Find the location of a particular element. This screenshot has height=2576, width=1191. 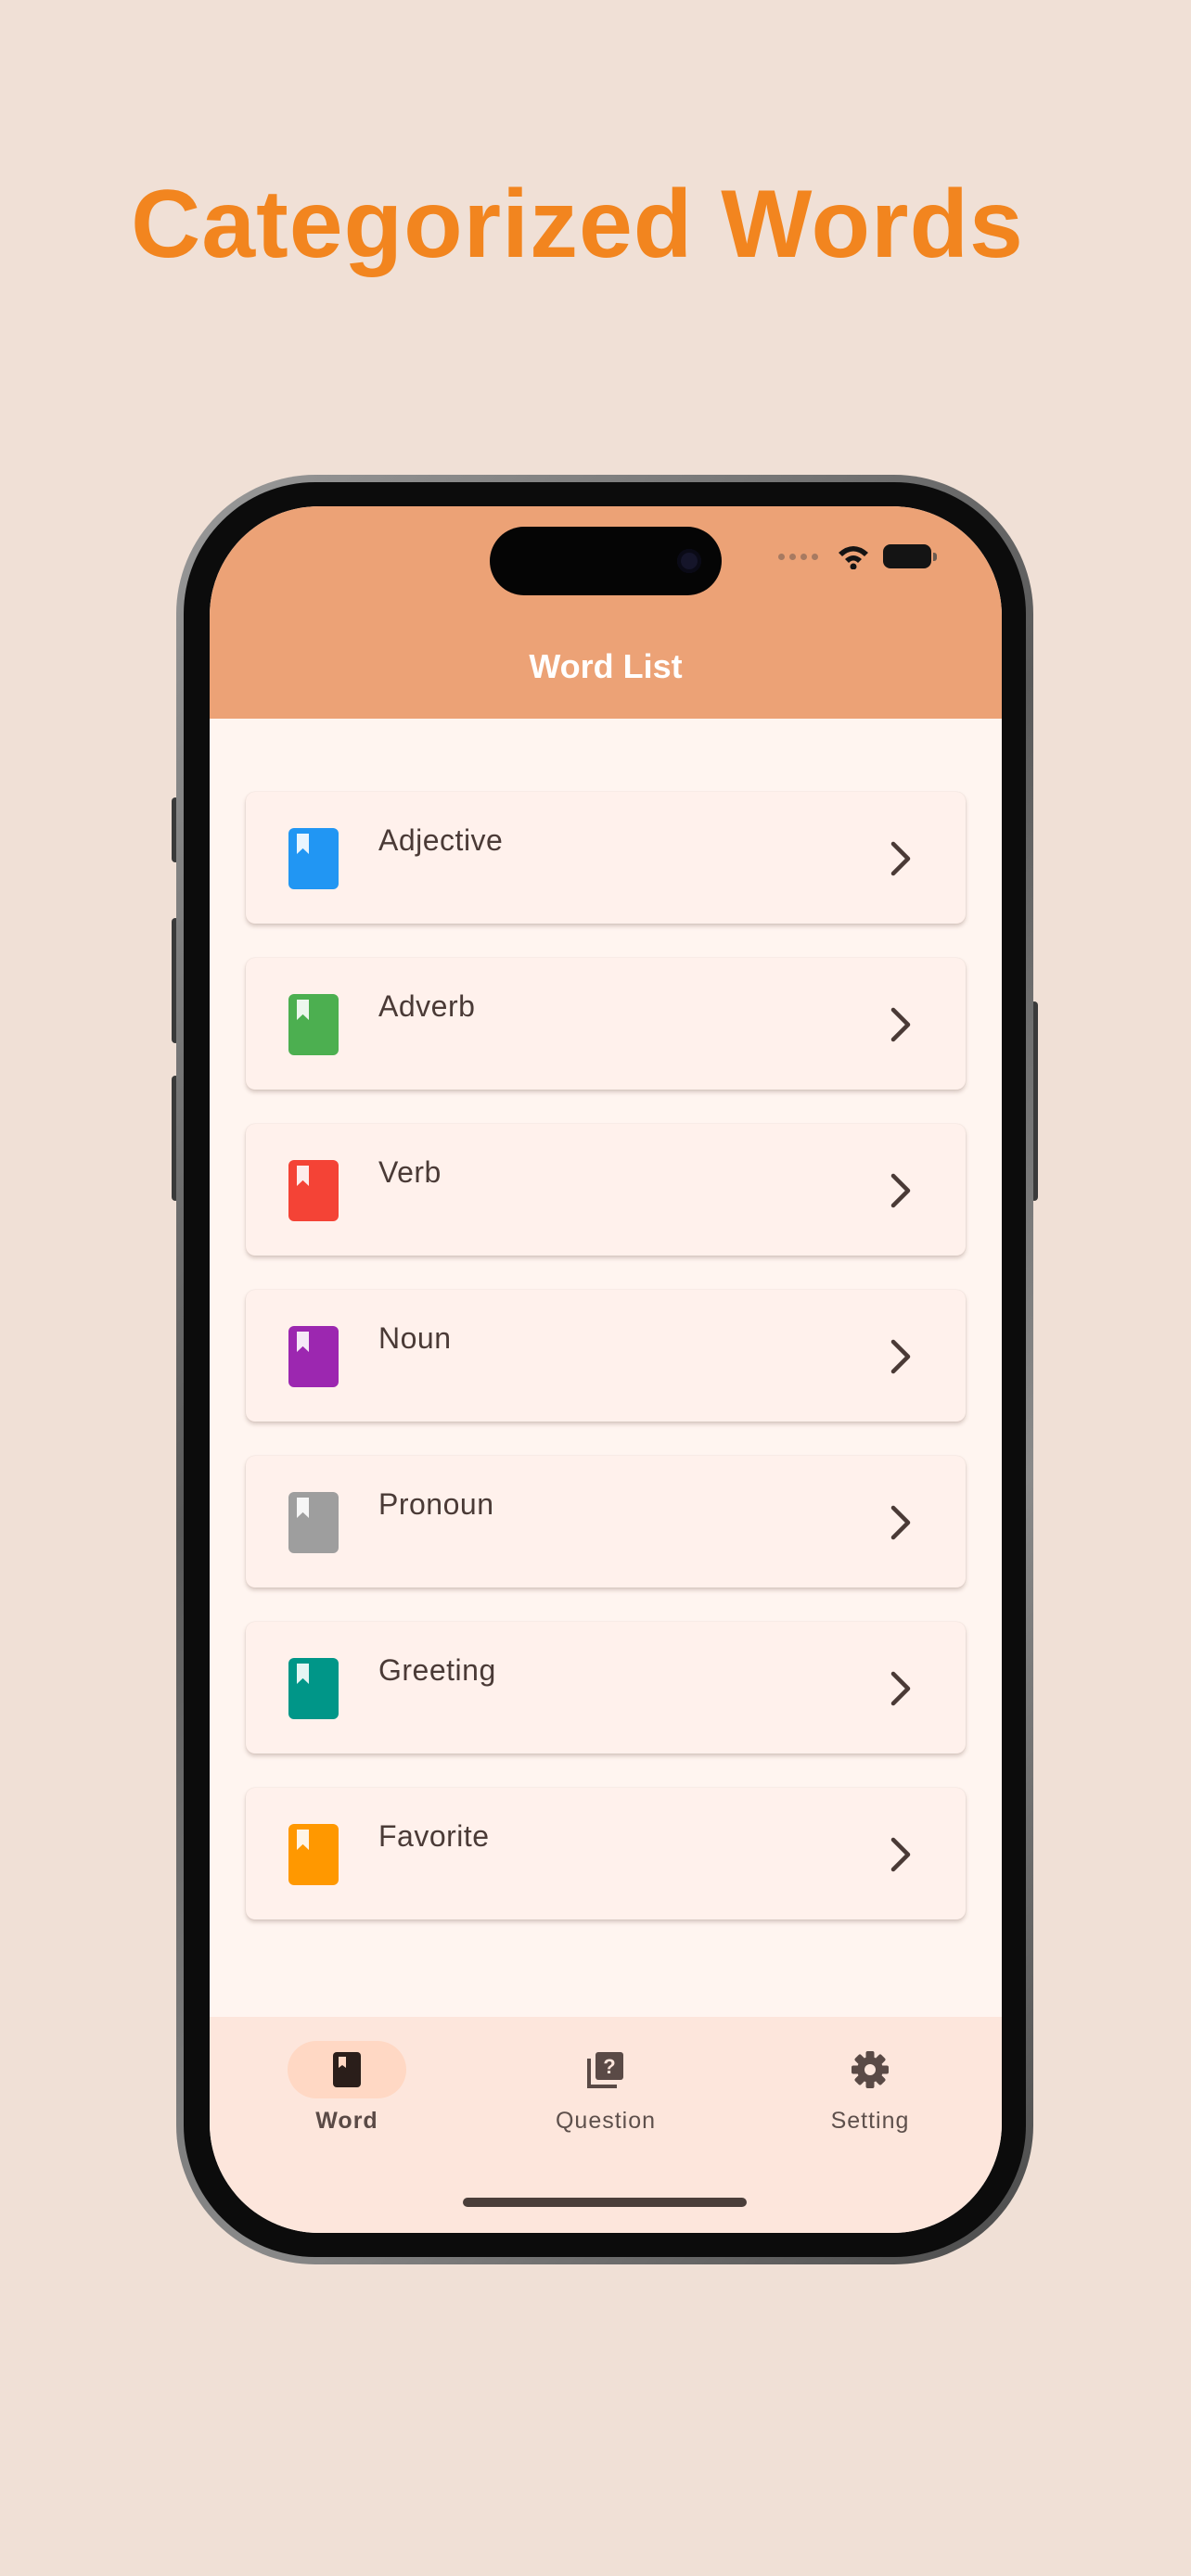

nav-item-question: ? Question is located at coordinates (605, 2088).